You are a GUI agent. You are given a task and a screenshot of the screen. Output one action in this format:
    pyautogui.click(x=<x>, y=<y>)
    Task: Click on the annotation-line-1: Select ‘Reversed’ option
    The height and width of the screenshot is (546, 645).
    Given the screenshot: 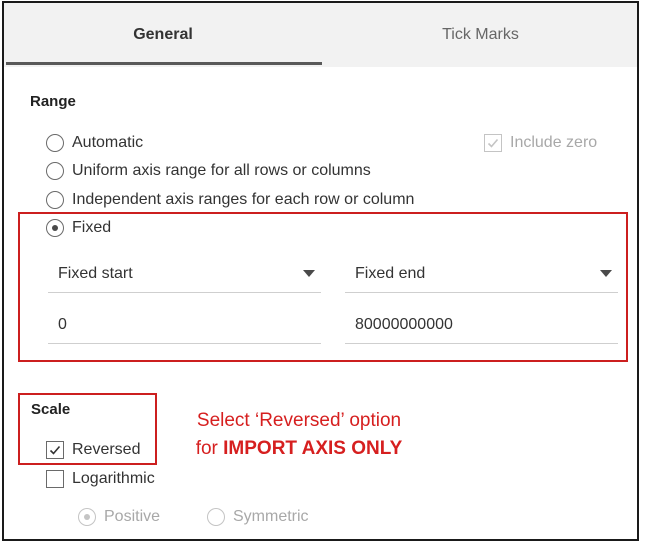 What is the action you would take?
    pyautogui.click(x=299, y=420)
    